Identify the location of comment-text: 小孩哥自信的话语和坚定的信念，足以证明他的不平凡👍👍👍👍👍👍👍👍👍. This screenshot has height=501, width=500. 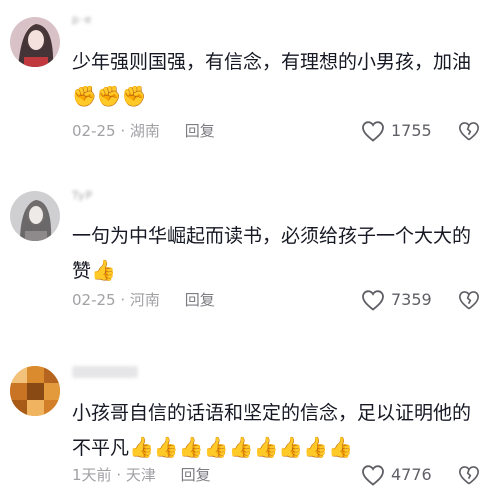
(277, 430).